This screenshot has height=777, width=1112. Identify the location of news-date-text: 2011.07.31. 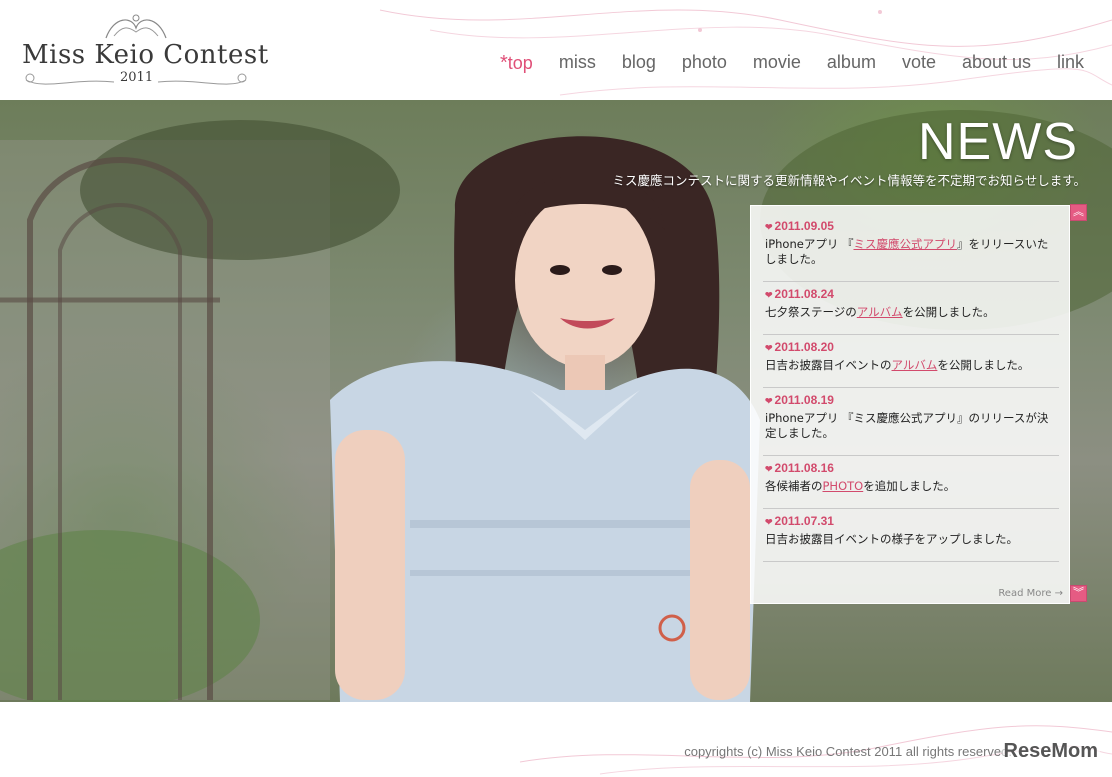
(804, 521).